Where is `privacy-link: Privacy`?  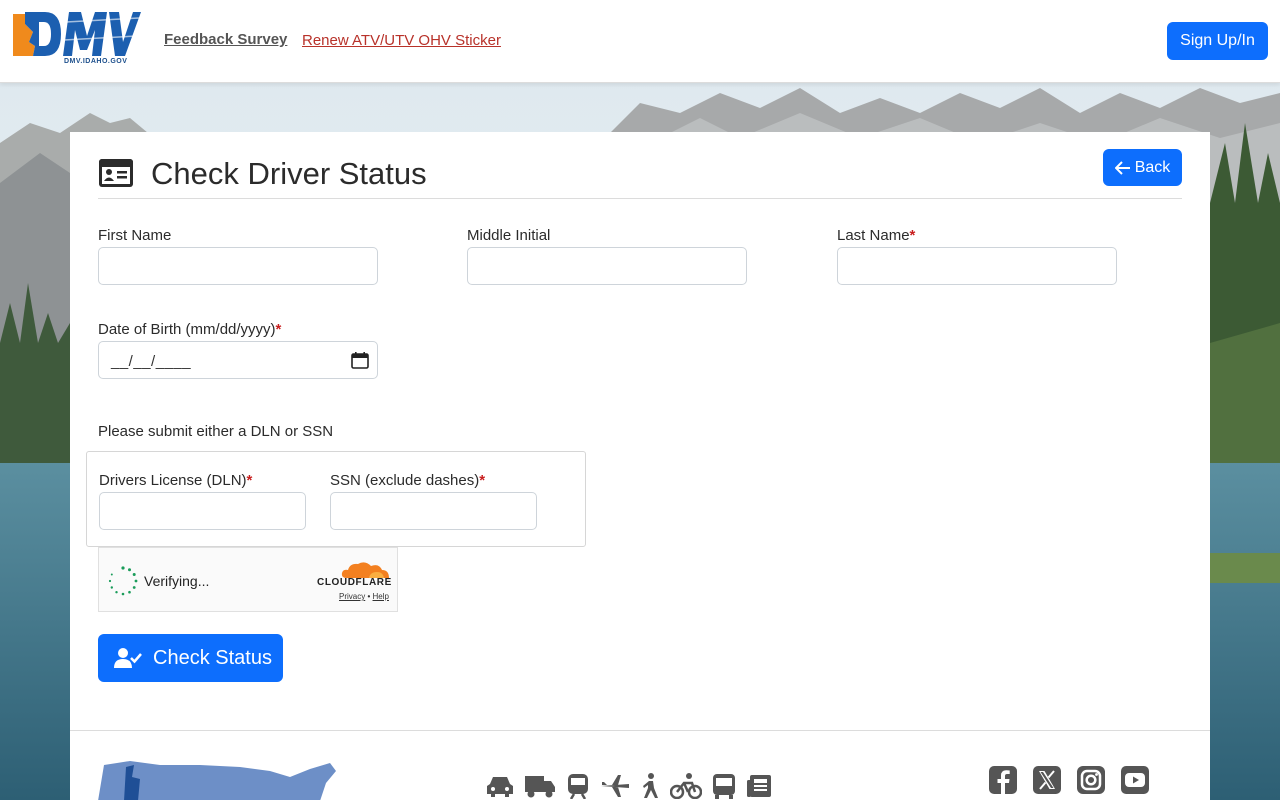 privacy-link: Privacy is located at coordinates (352, 596).